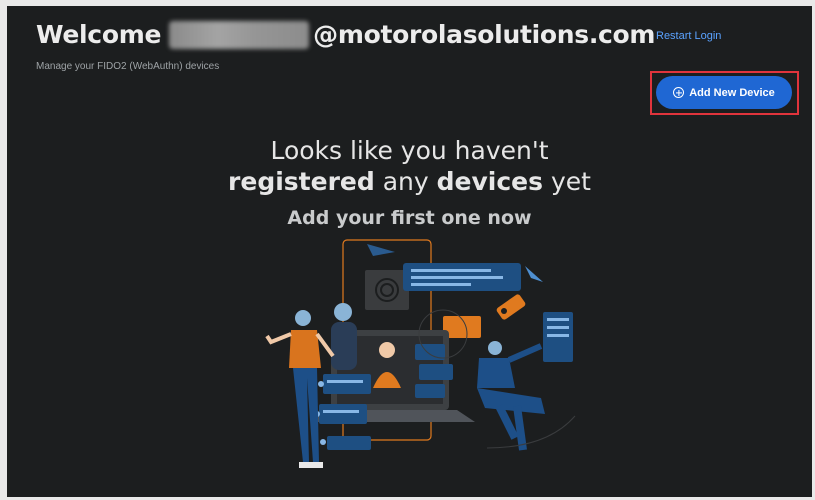 The image size is (815, 500). What do you see at coordinates (688, 36) in the screenshot?
I see `restart-login-link: Restart Login` at bounding box center [688, 36].